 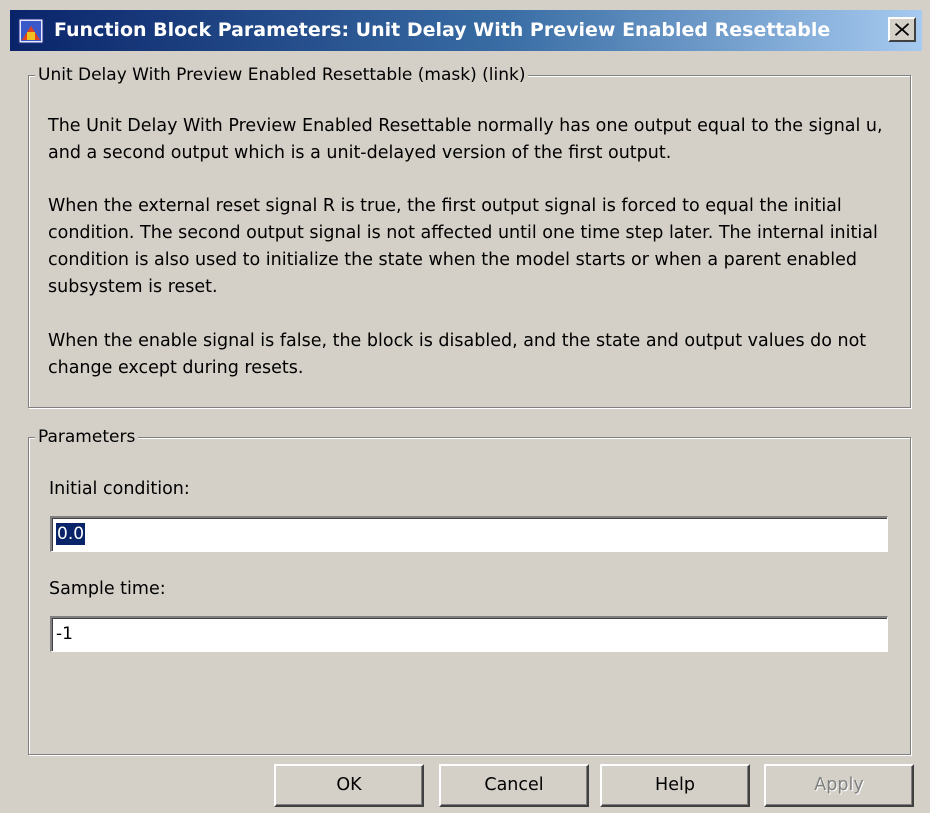 I want to click on sample-time-label: Sample time:, so click(x=107, y=589).